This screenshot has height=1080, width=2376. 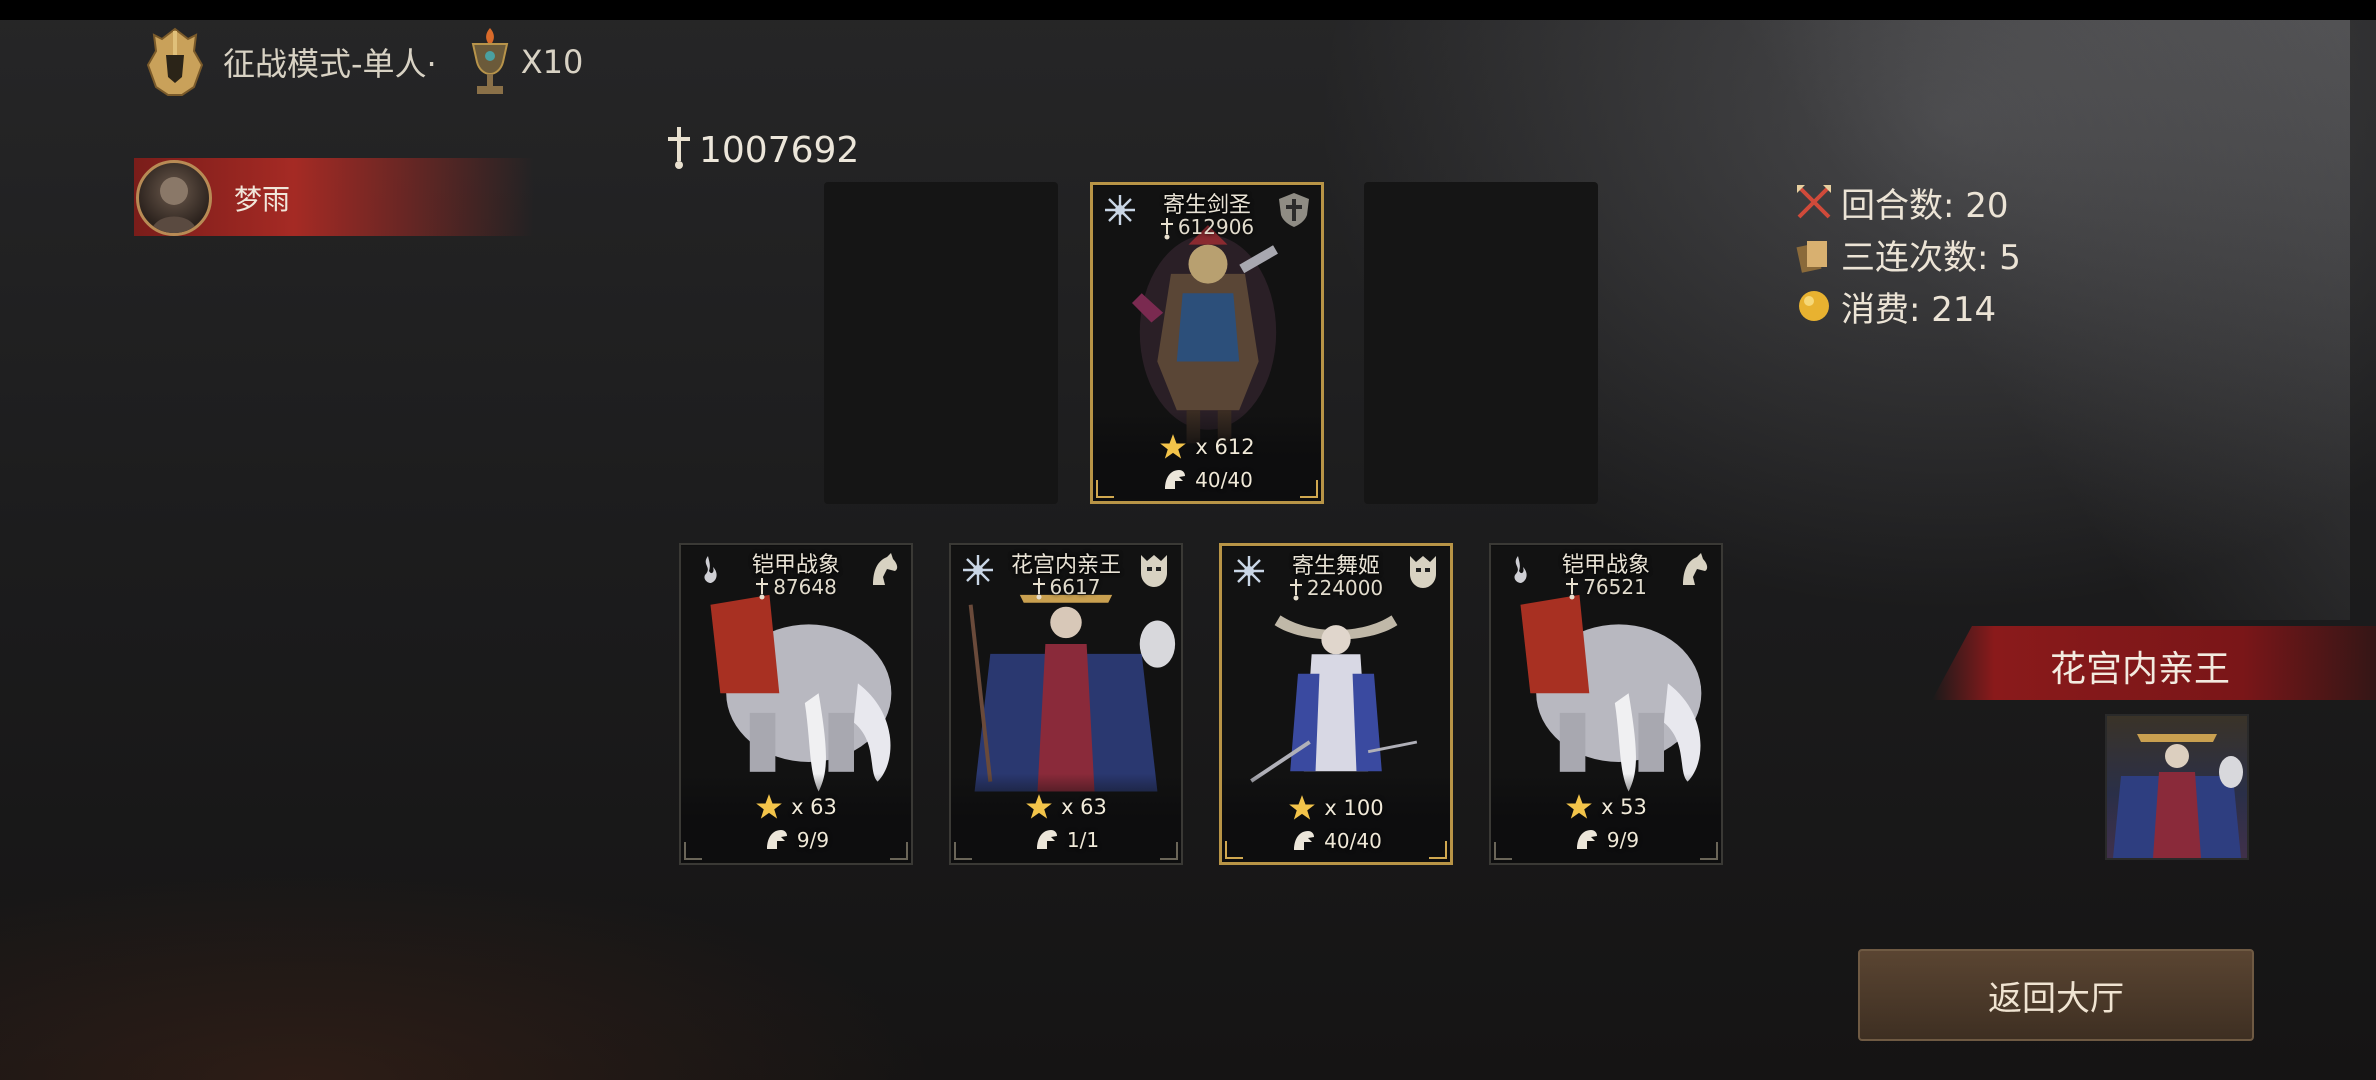 What do you see at coordinates (1083, 840) in the screenshot?
I see `card-level-value: 1/1` at bounding box center [1083, 840].